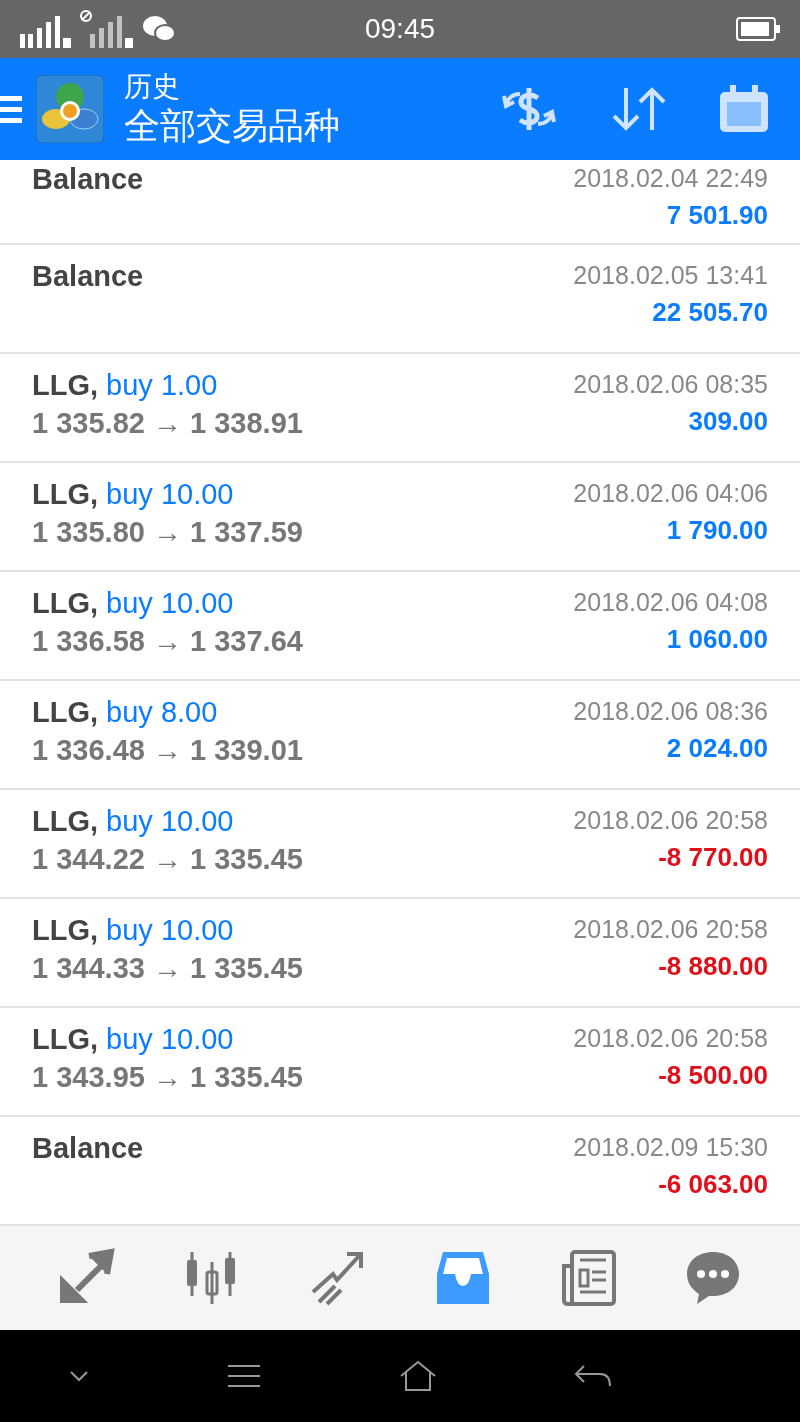 This screenshot has height=1422, width=800. Describe the element at coordinates (713, 857) in the screenshot. I see `profit-amount: -8 770.00` at that location.